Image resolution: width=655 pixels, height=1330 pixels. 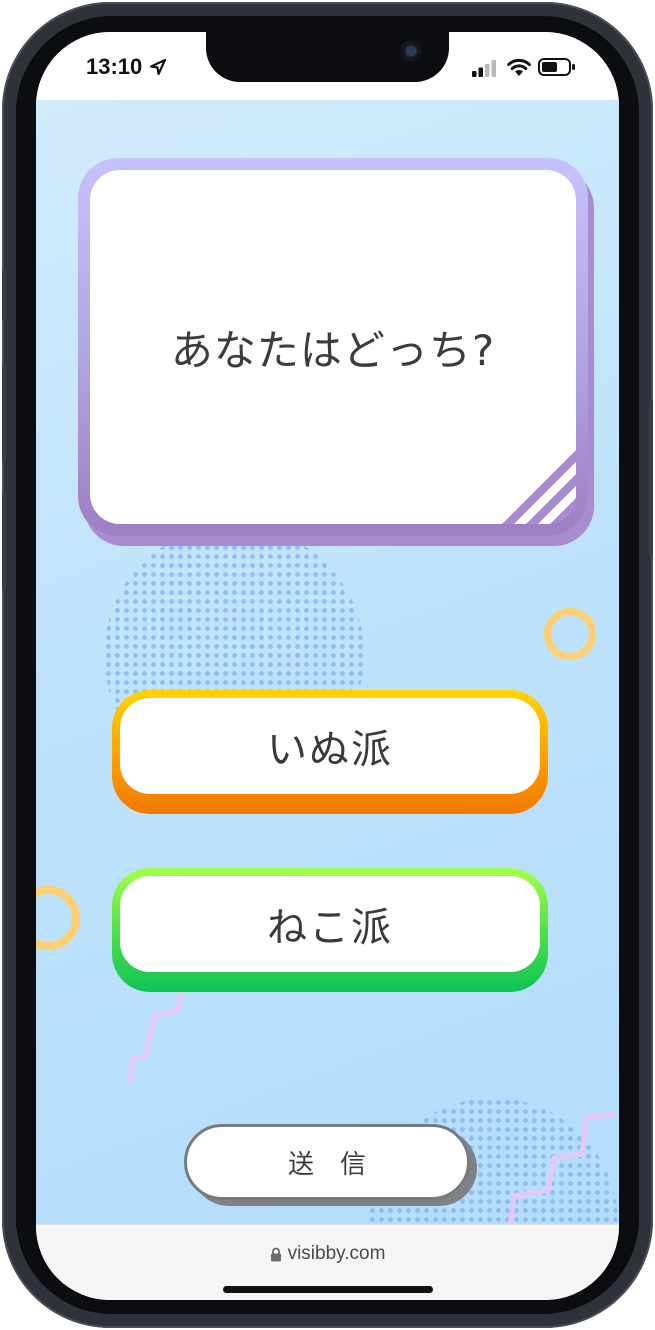 I want to click on corner-stripes-decoration, so click(x=539, y=487).